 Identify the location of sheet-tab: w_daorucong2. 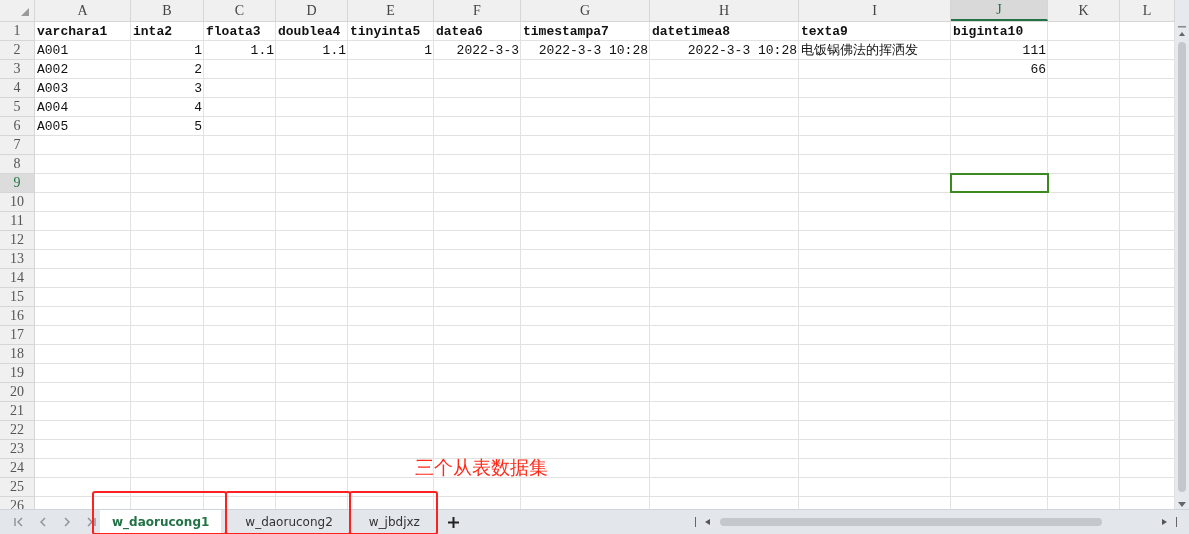
(289, 522).